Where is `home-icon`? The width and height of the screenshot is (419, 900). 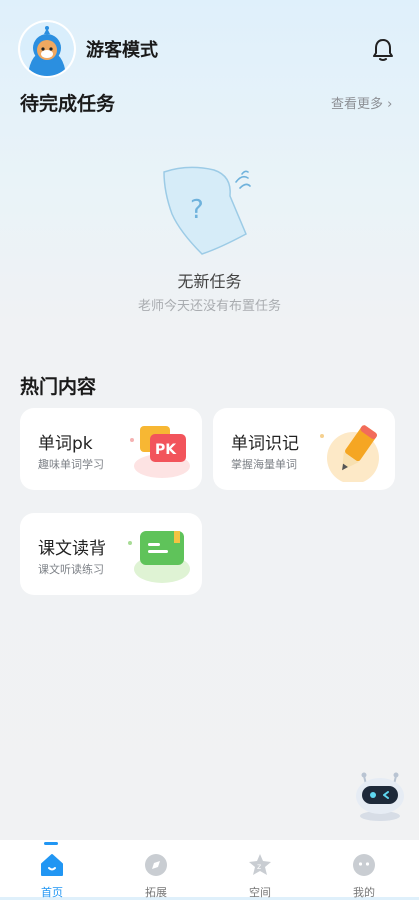 home-icon is located at coordinates (52, 865).